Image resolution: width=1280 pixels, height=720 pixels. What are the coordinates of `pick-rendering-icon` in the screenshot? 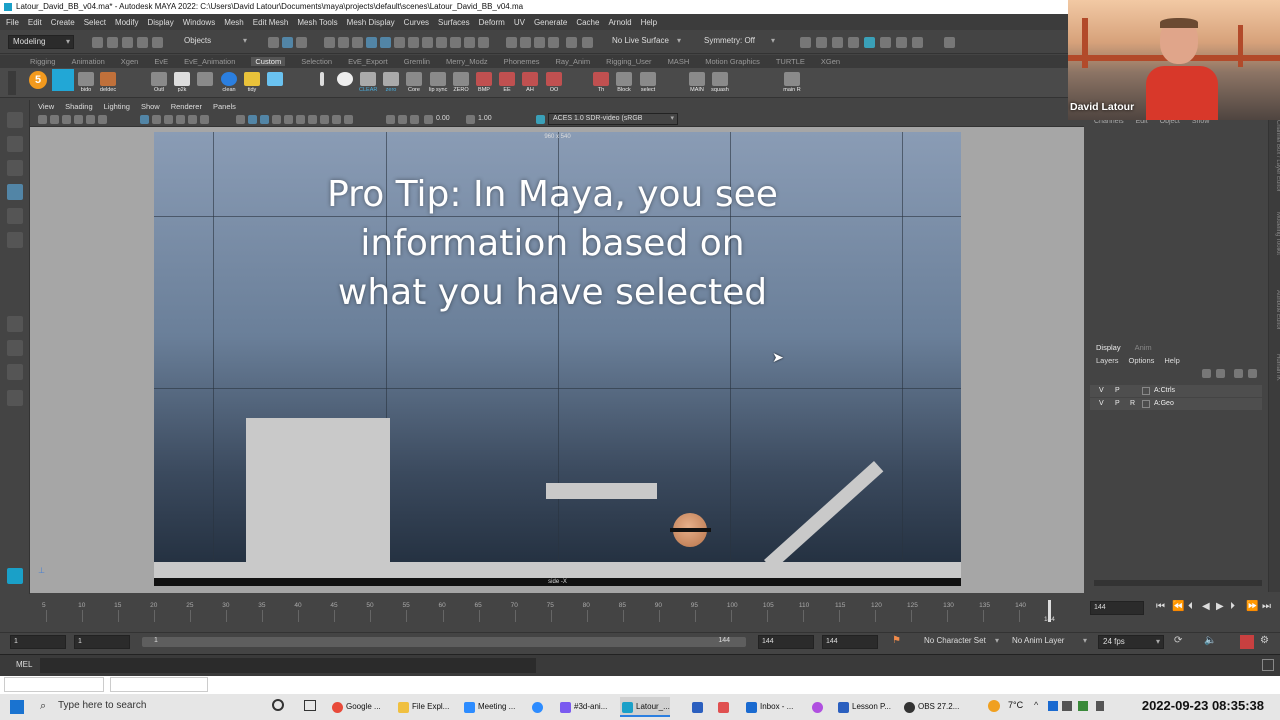 It's located at (413, 42).